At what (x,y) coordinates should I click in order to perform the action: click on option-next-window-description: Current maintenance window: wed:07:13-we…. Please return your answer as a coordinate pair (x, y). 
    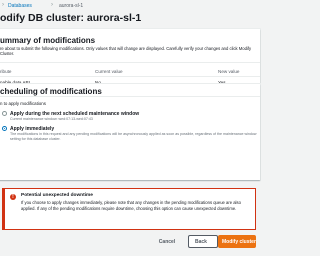
    Looking at the image, I should click on (51, 119).